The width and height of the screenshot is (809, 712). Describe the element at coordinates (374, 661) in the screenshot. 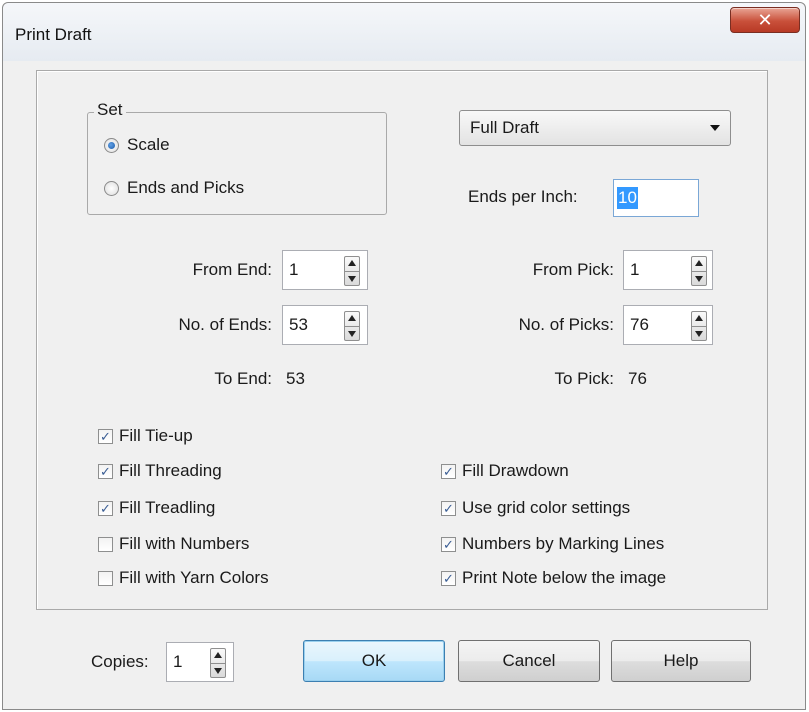

I see `ok-button: OK` at that location.